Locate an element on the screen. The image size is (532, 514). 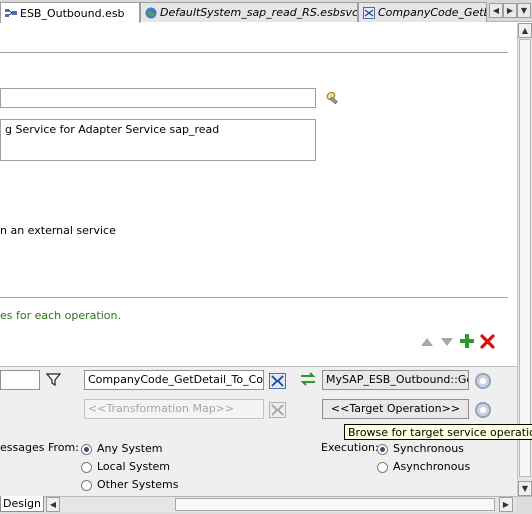
description-value: g Service for Adapter Service sap_read is located at coordinates (112, 129).